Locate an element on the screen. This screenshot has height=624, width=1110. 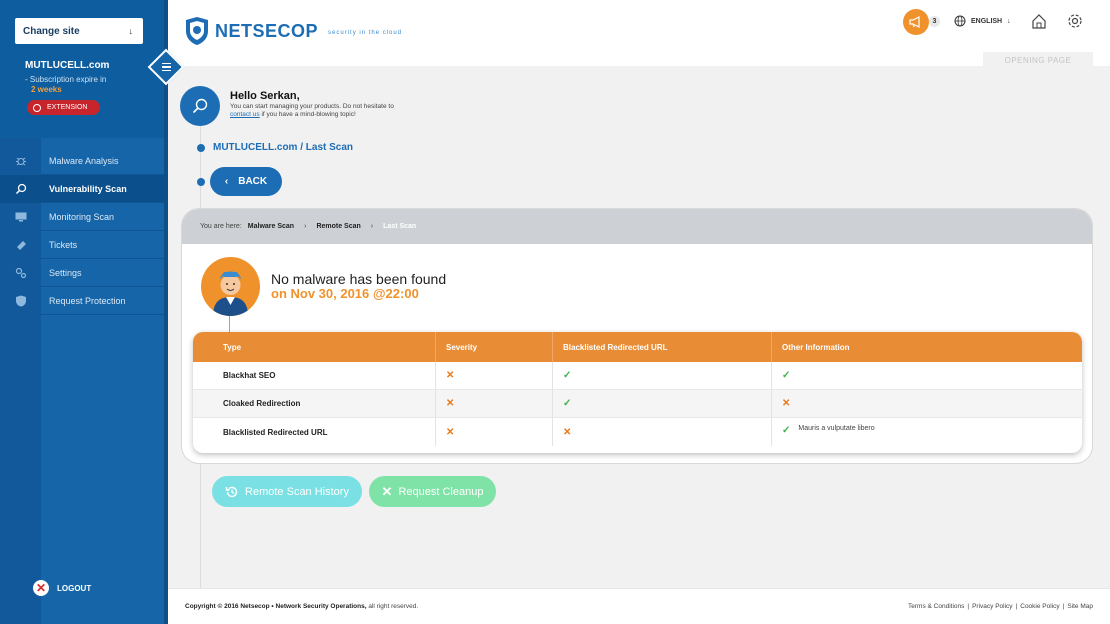
search-icon is located at coordinates (200, 106).